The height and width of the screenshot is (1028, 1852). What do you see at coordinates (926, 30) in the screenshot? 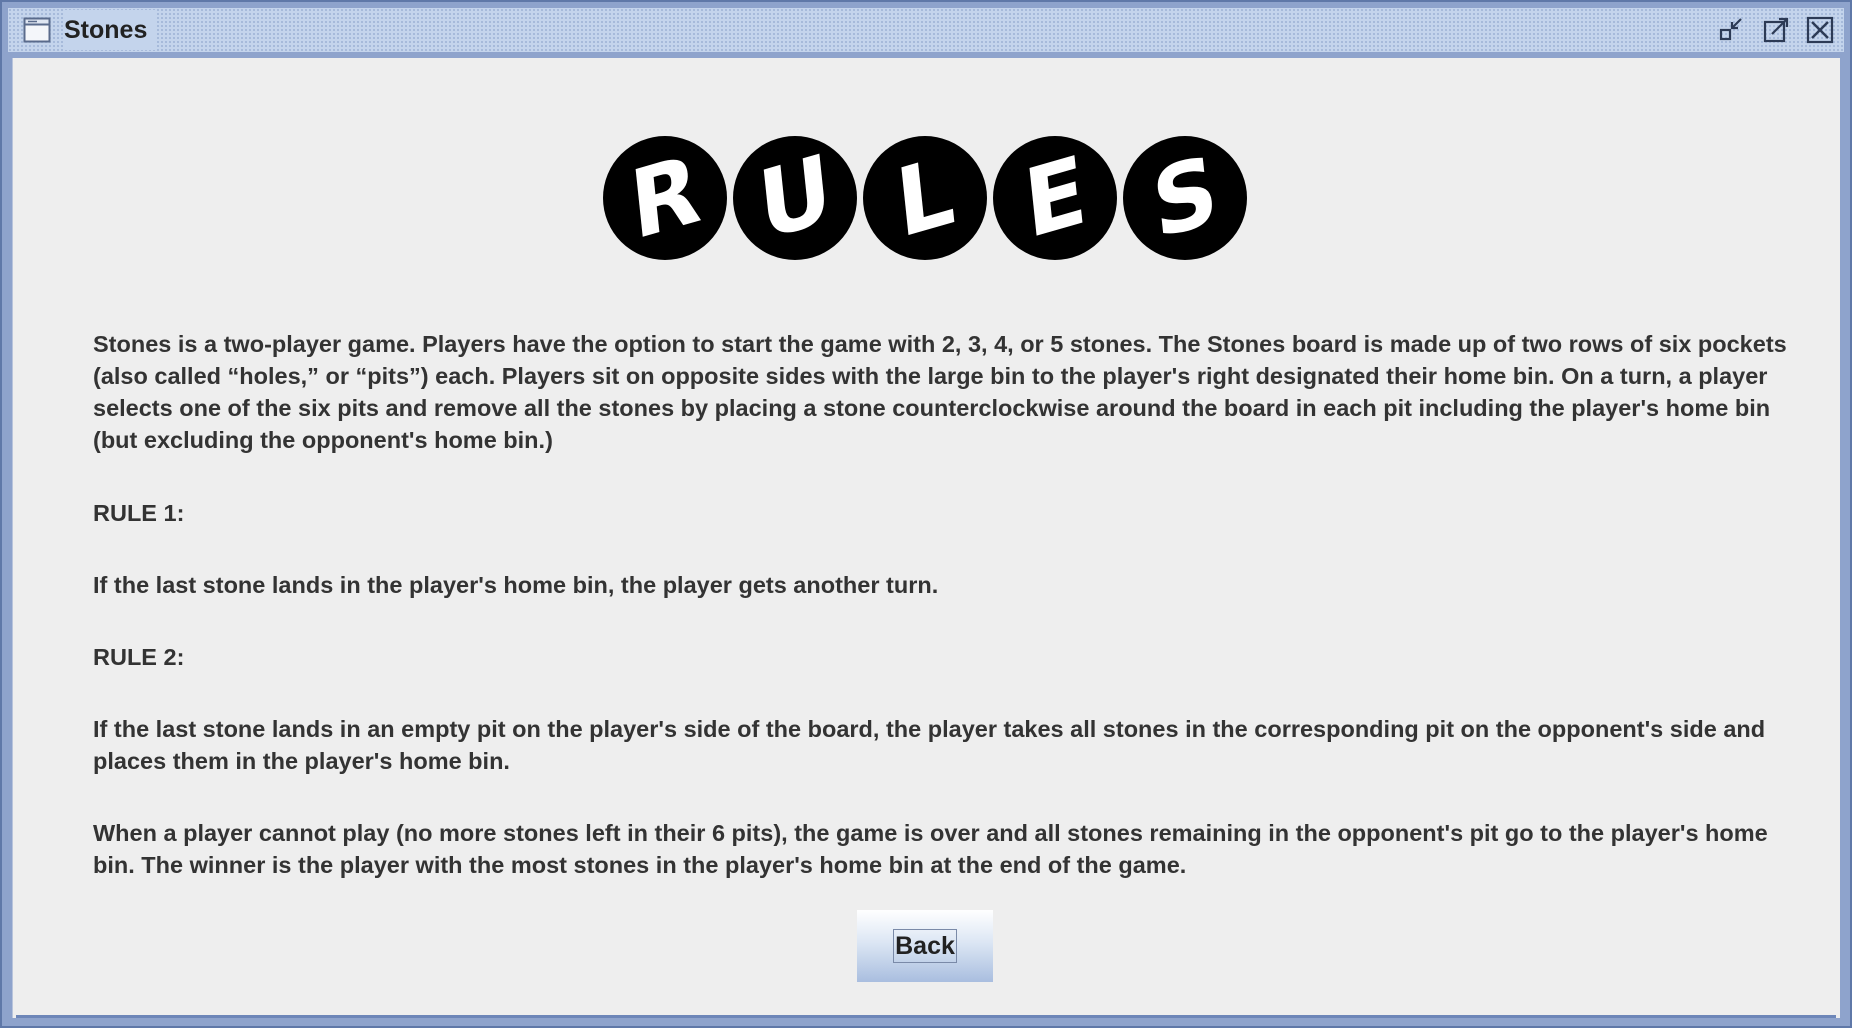
I see `title-bar: Stones` at bounding box center [926, 30].